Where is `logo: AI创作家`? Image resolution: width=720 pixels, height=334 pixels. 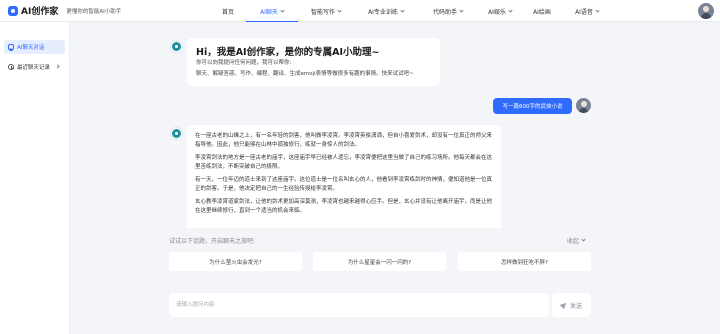
logo: AI创作家 is located at coordinates (33, 10).